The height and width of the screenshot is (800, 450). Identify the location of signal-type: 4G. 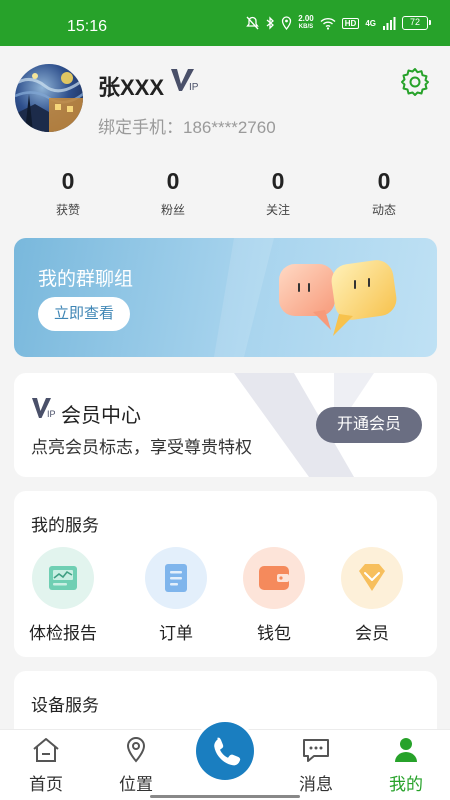
(370, 23).